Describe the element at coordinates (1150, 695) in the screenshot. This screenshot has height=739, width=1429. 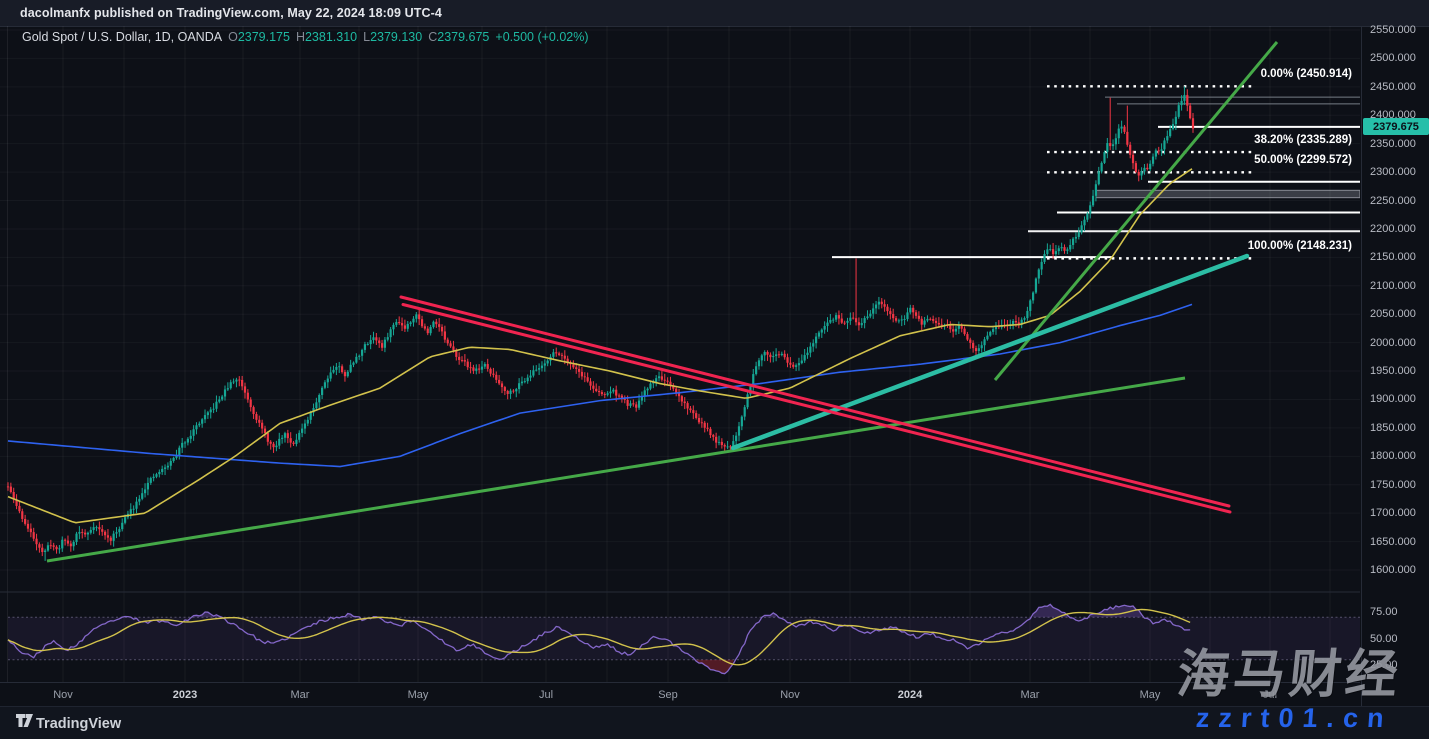
I see `time-axis-label: May` at that location.